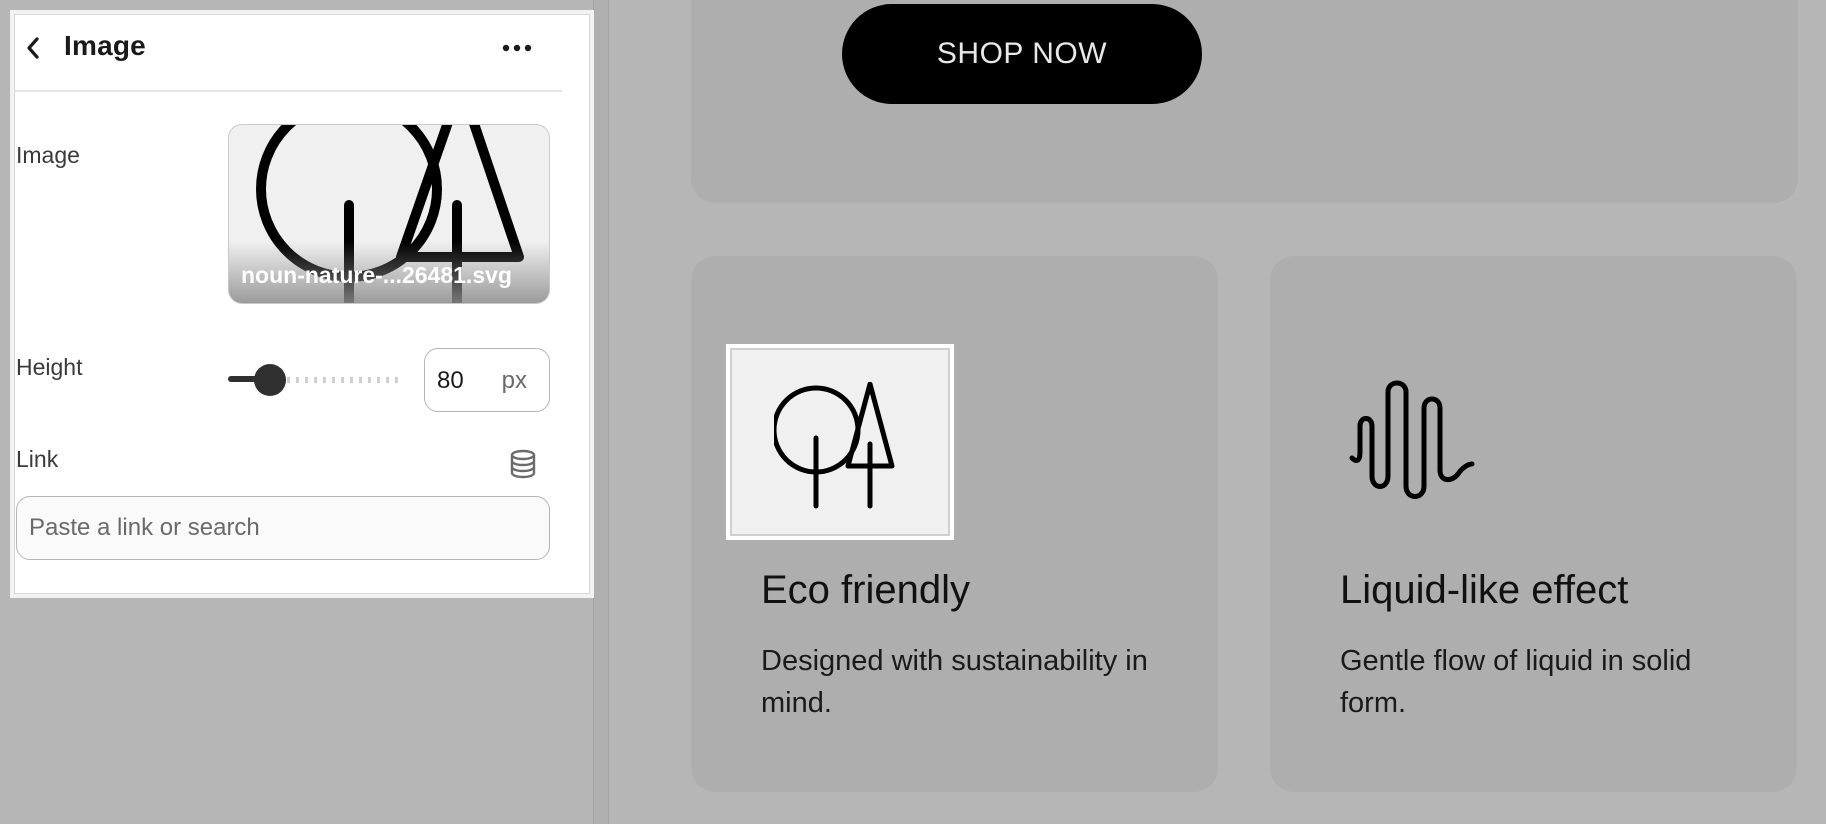 This screenshot has width=1826, height=824. What do you see at coordinates (338, 380) in the screenshot?
I see `slider-track` at bounding box center [338, 380].